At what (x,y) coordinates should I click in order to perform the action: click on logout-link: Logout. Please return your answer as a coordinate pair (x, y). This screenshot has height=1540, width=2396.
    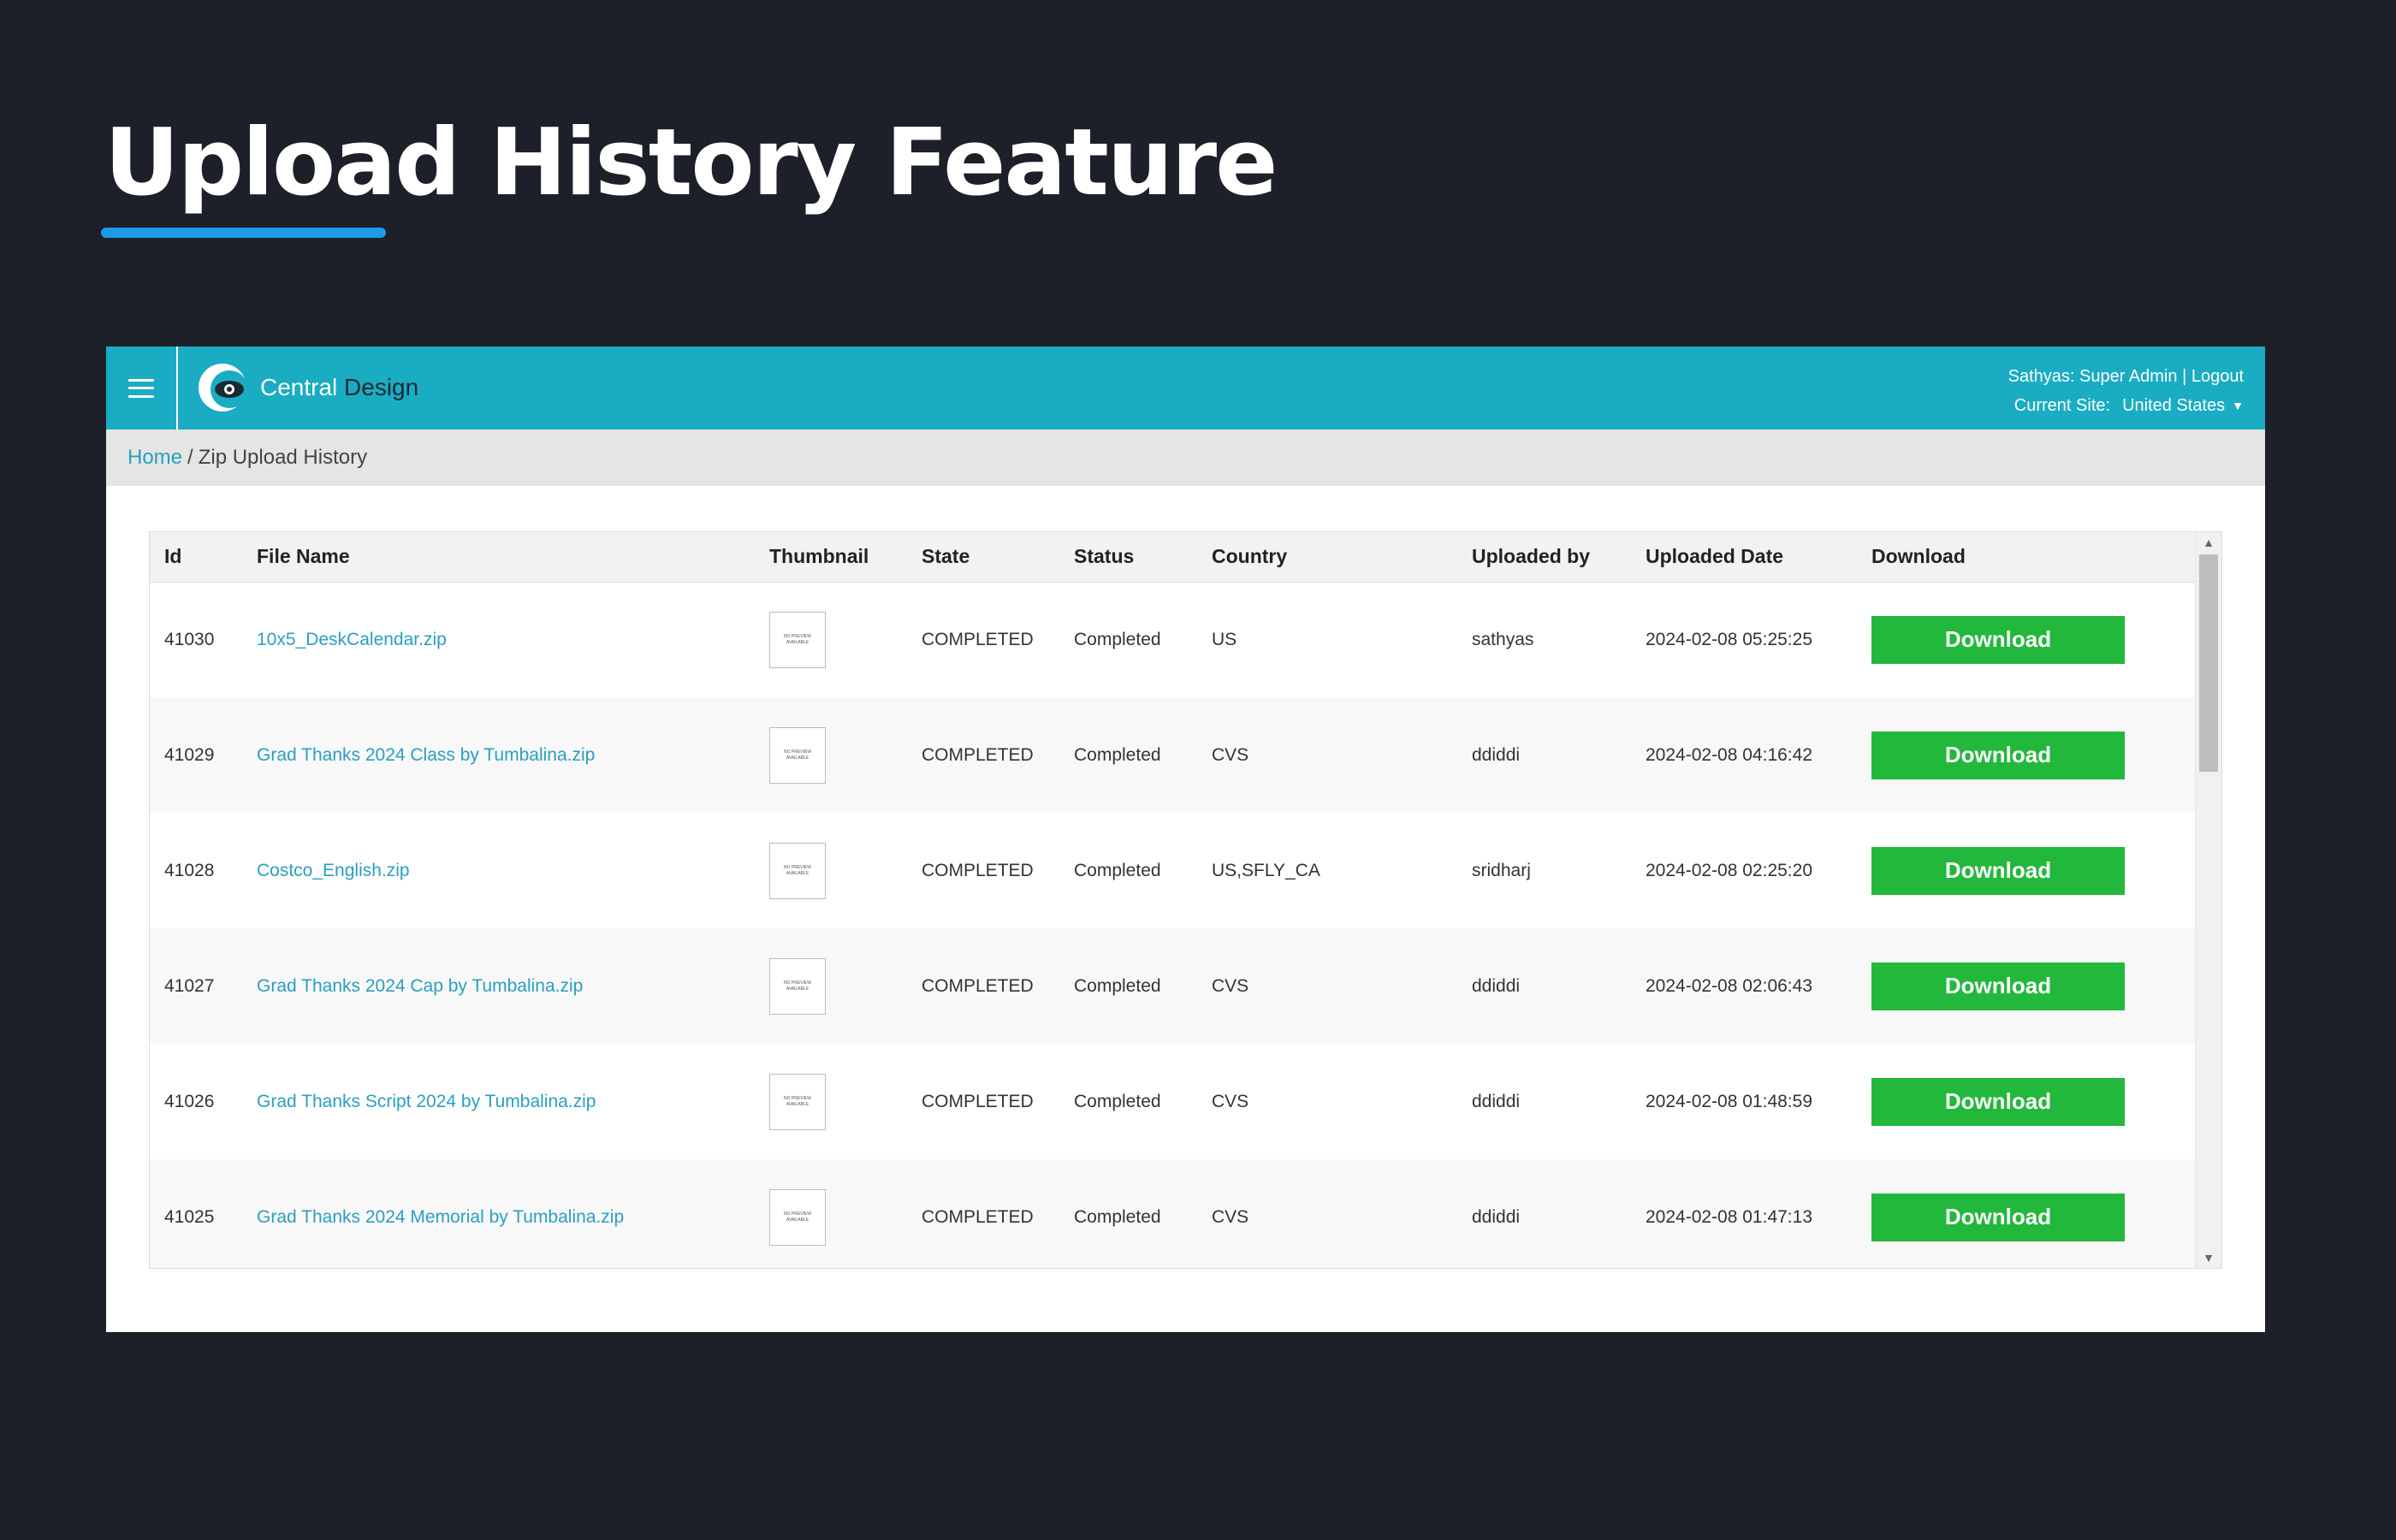
    Looking at the image, I should click on (2218, 376).